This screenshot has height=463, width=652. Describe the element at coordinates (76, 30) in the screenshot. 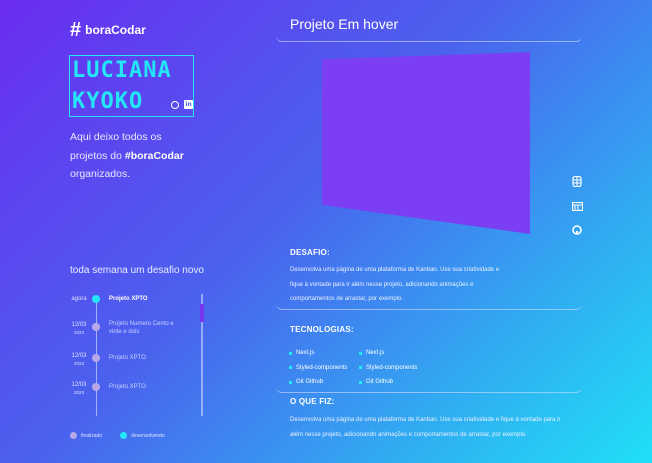

I see `hashtag-icon: #` at that location.